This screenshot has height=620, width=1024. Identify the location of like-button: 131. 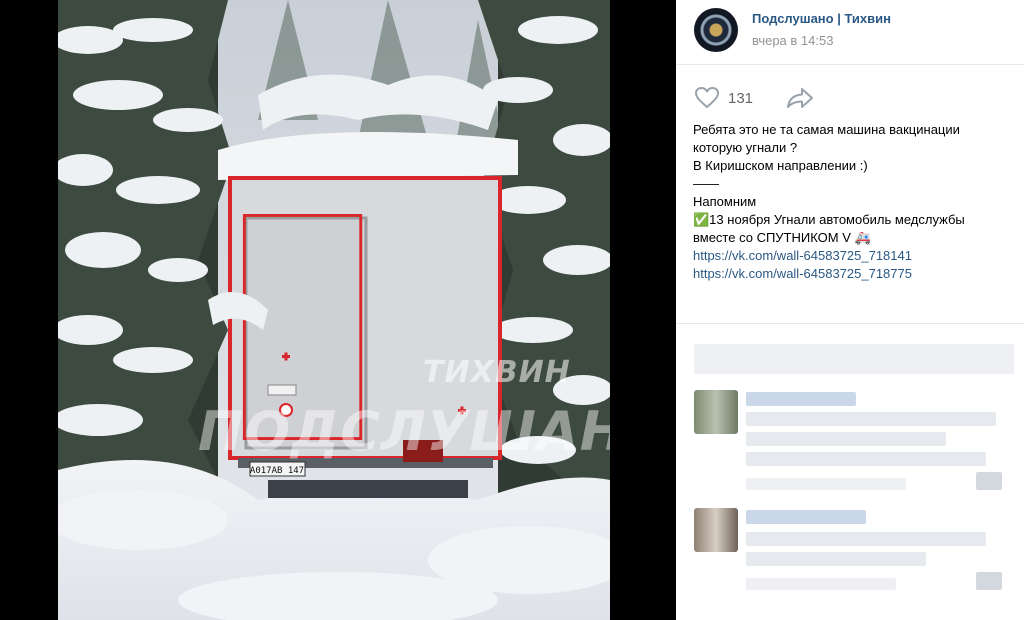
(723, 98).